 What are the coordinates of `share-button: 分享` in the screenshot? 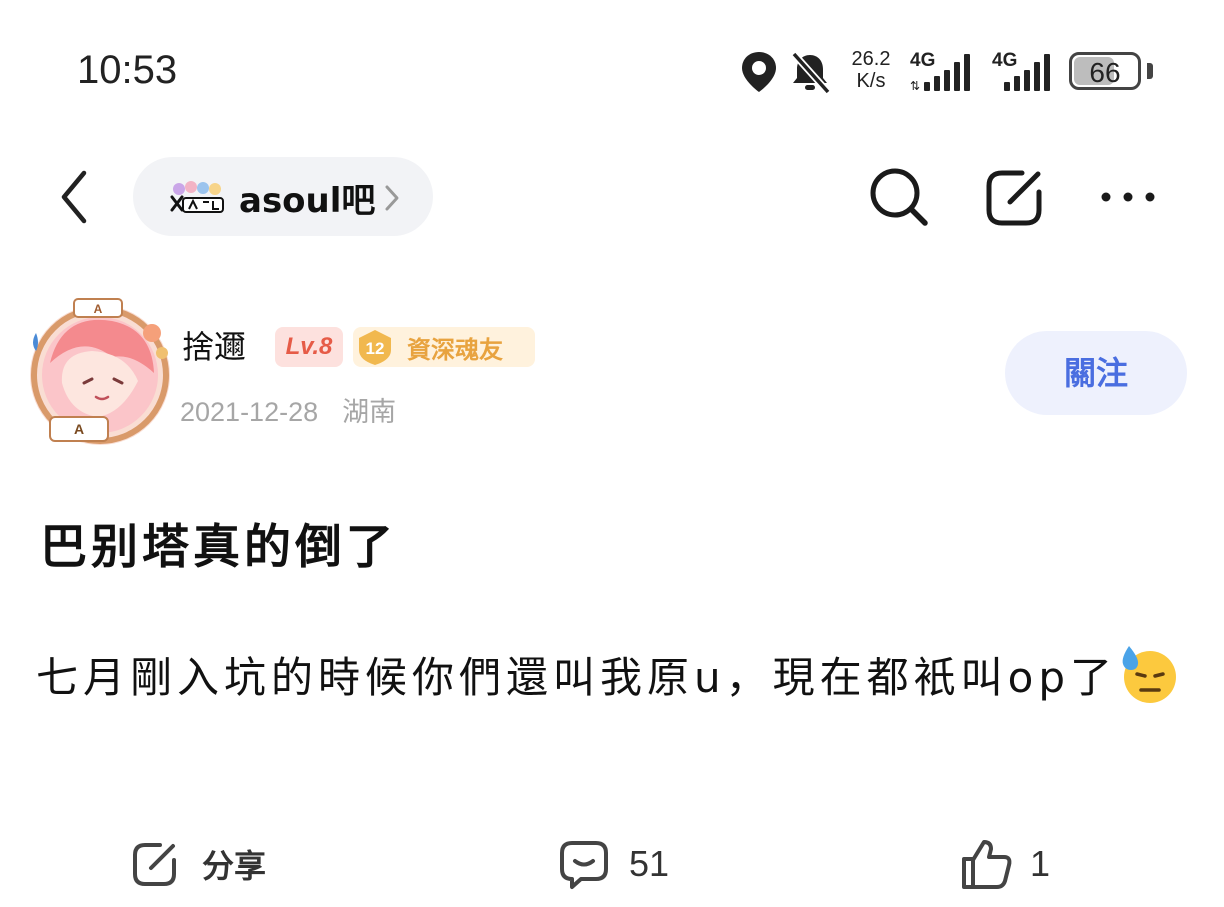 It's located at (198, 864).